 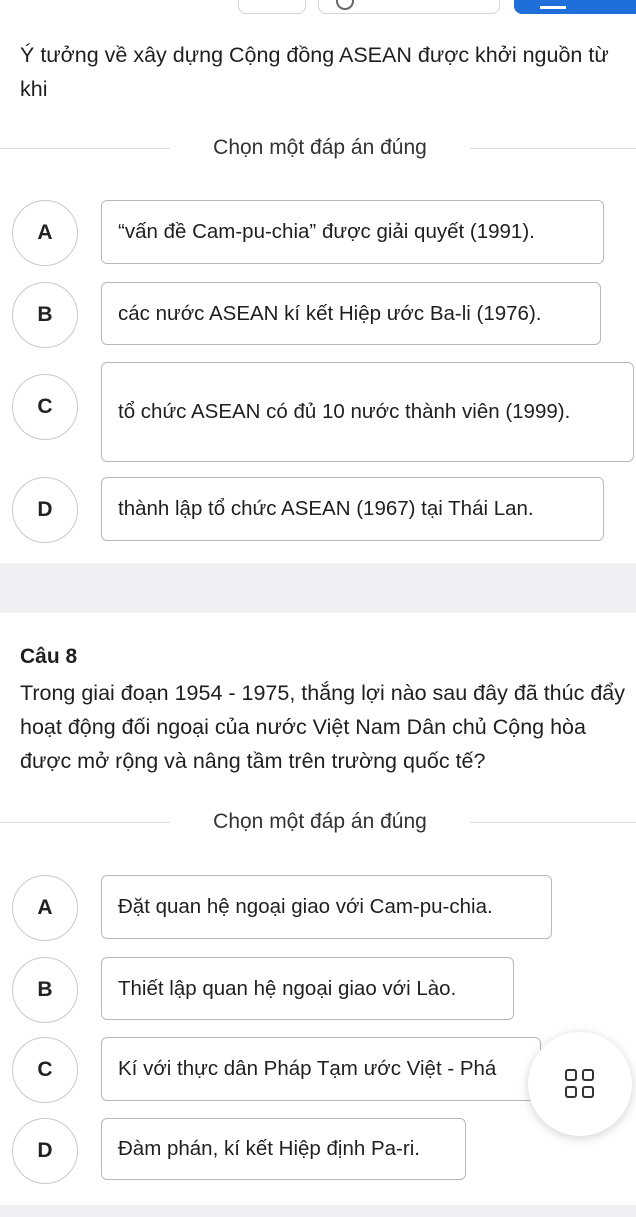 What do you see at coordinates (326, 907) in the screenshot?
I see `option-a: Đặt quan hệ ngoại giao với Cam-pu-chia.` at bounding box center [326, 907].